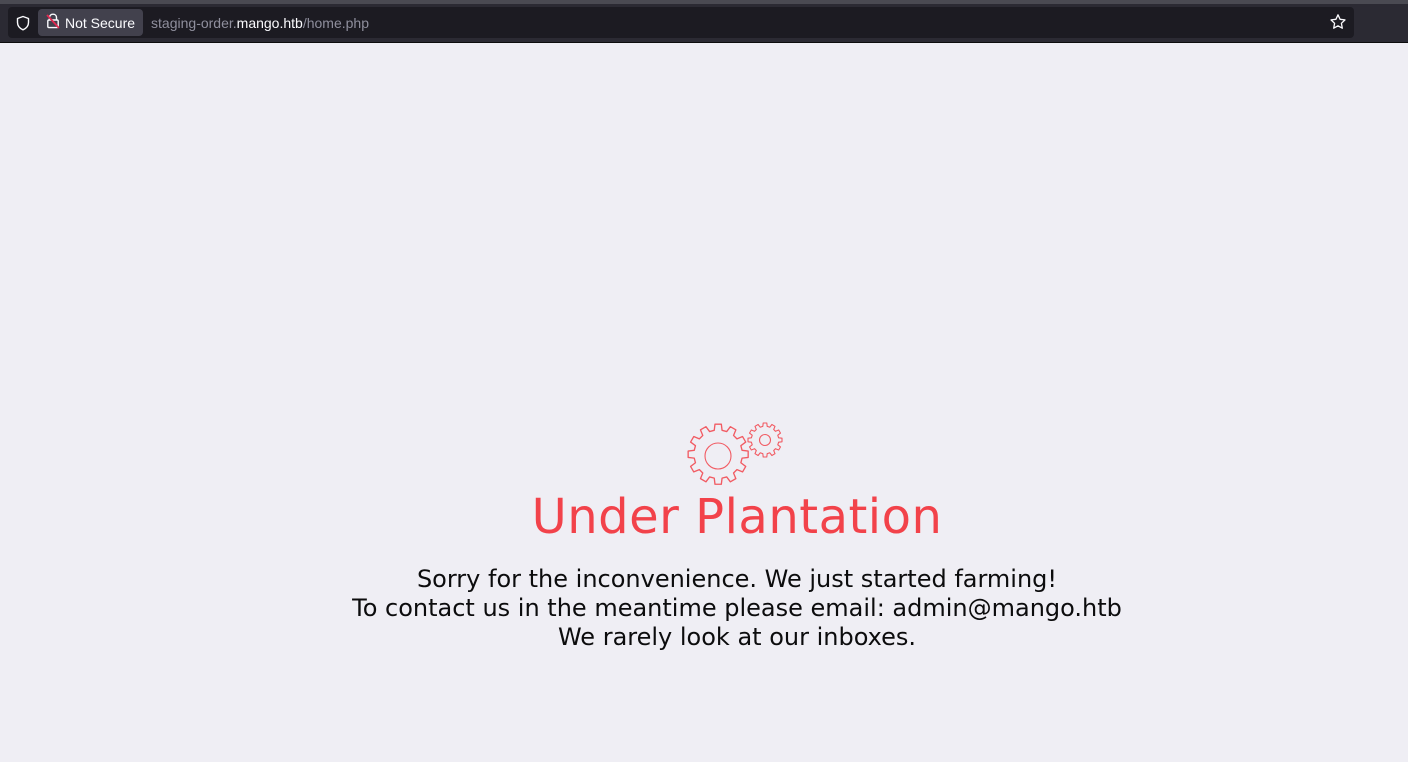 Image resolution: width=1408 pixels, height=762 pixels. Describe the element at coordinates (100, 22) in the screenshot. I see `security-label: Not Secure` at that location.